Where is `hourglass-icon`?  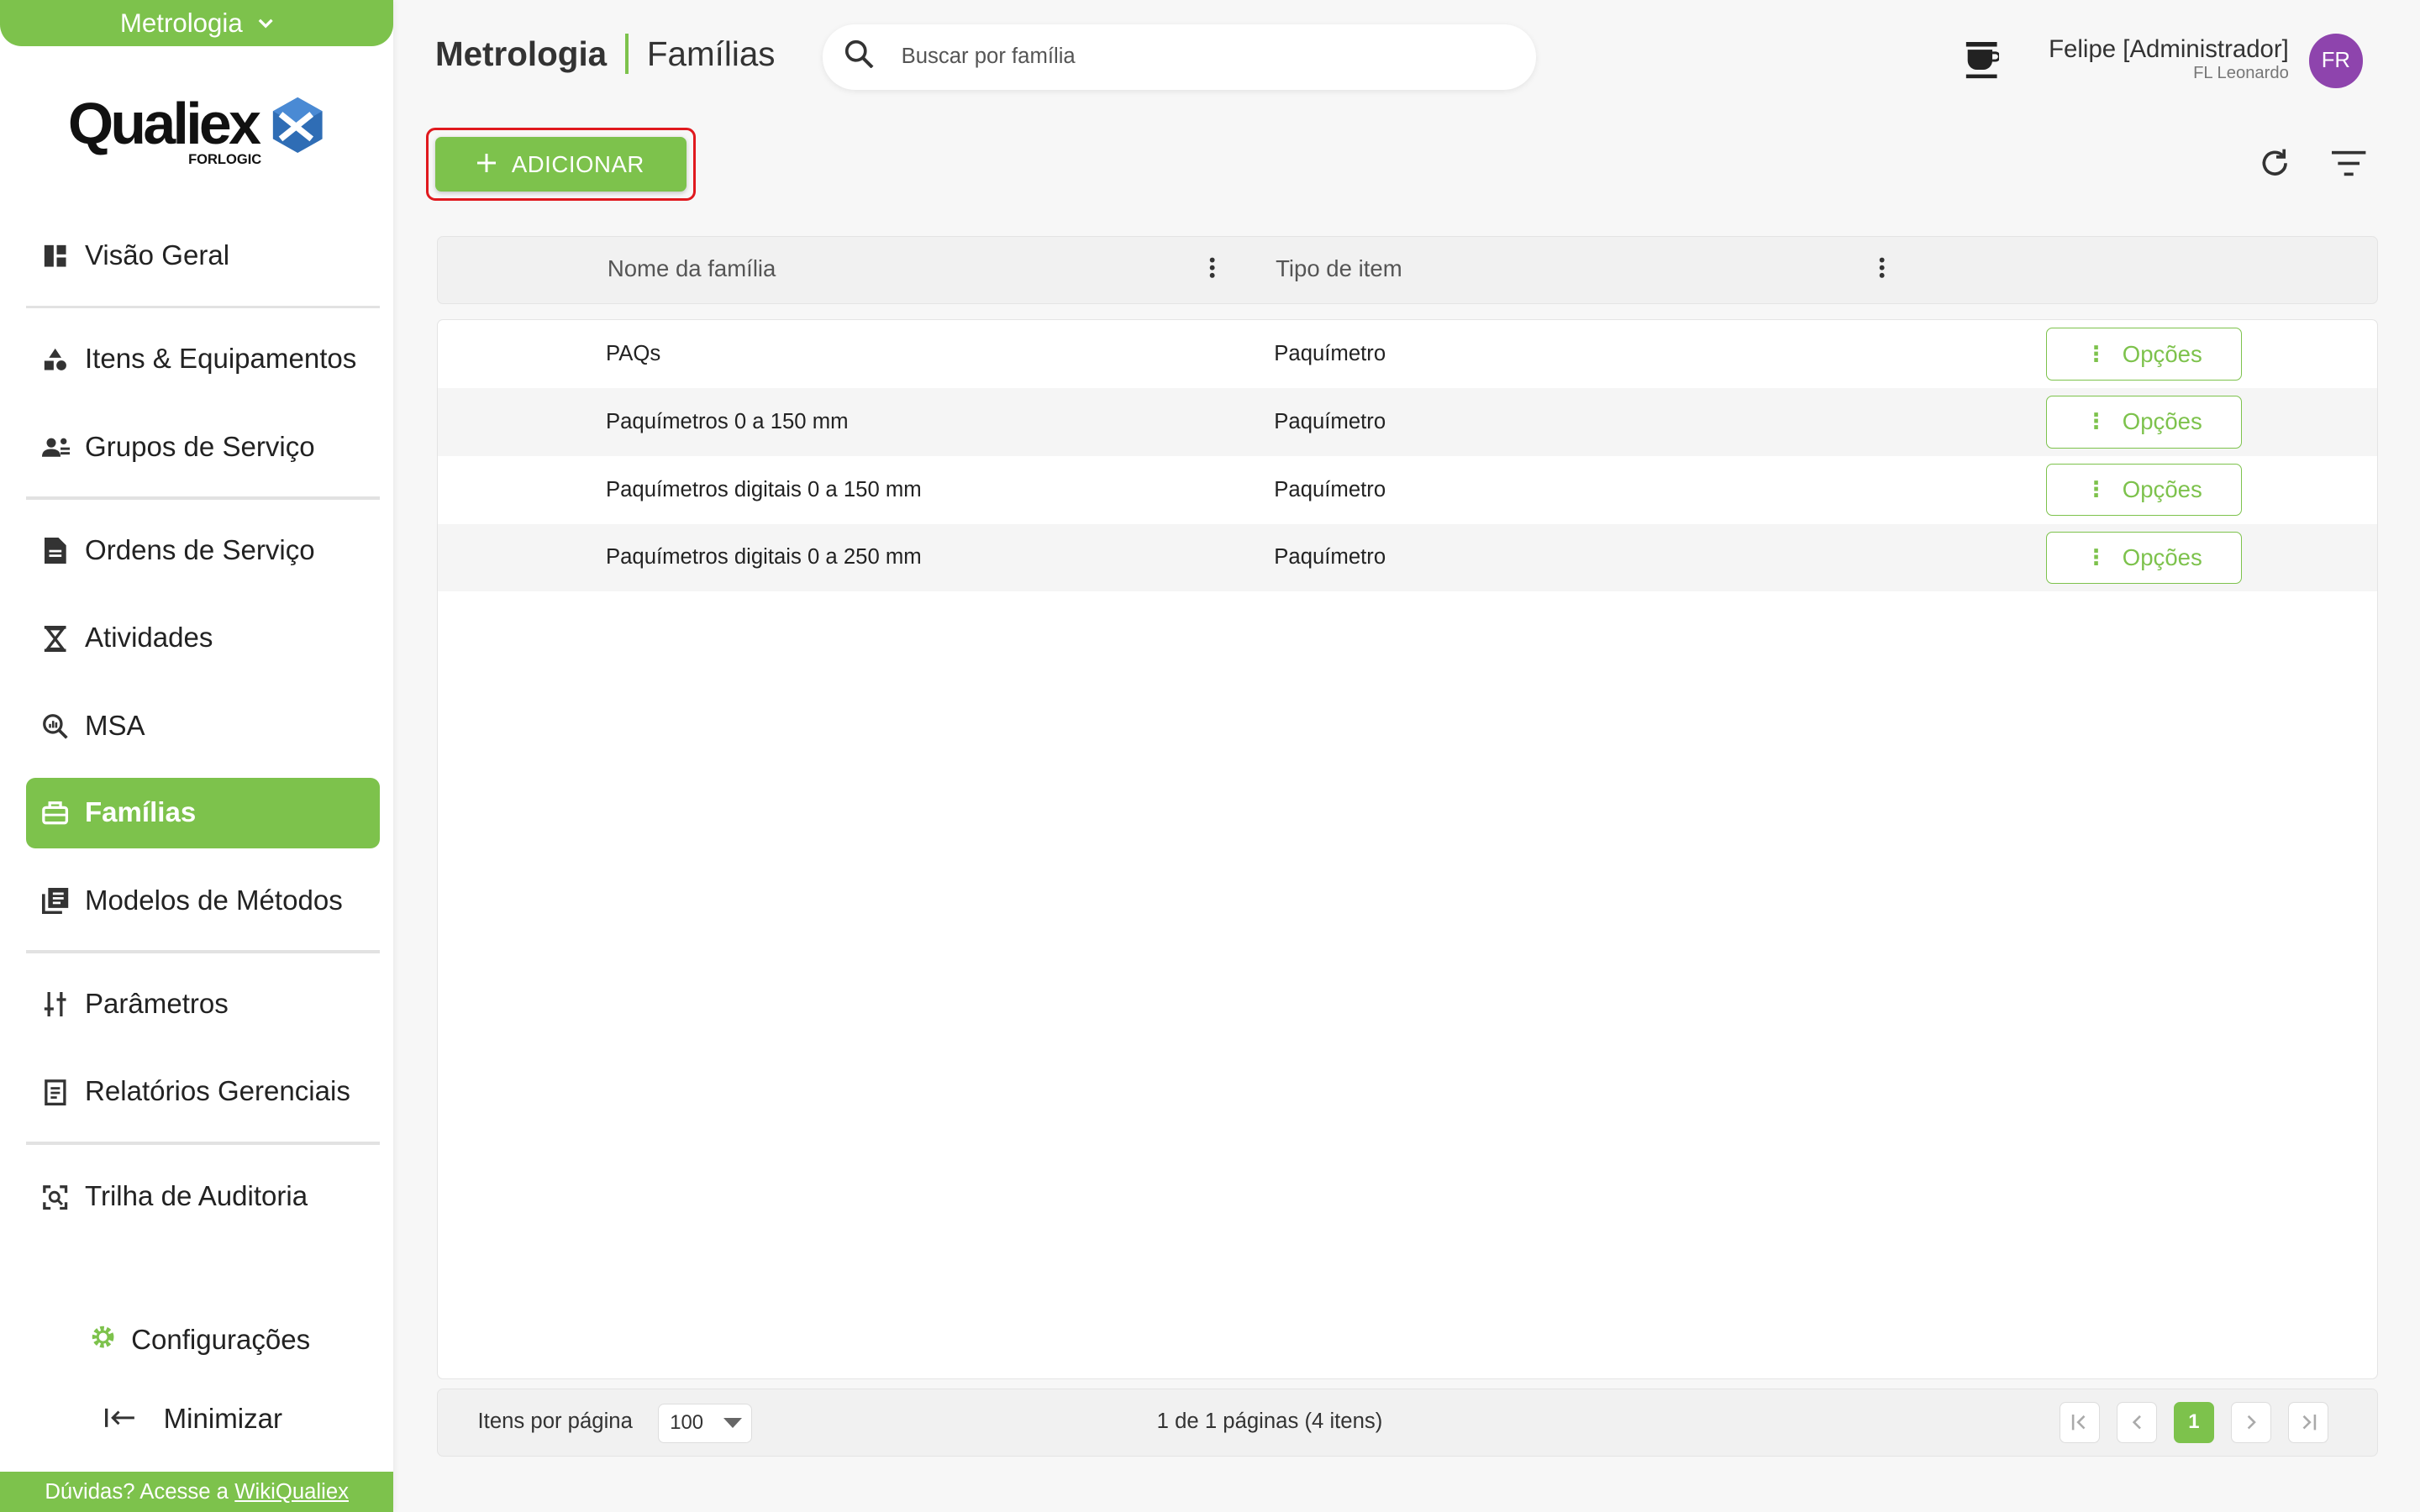
hourglass-icon is located at coordinates (56, 639).